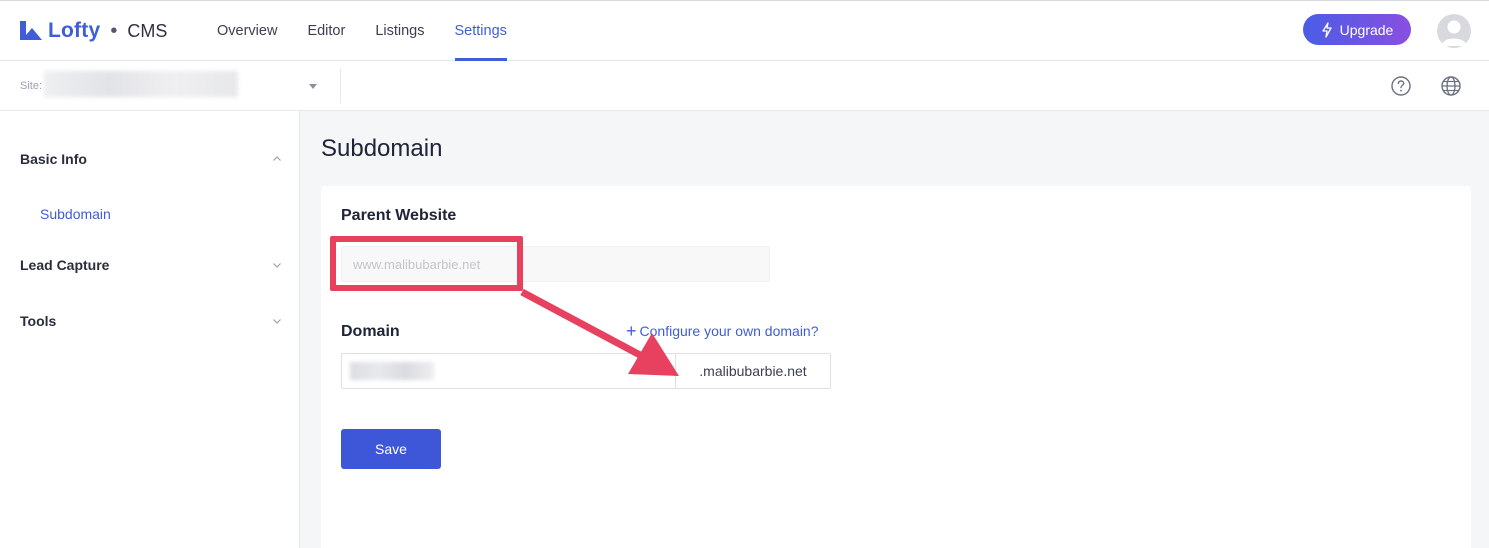 This screenshot has height=548, width=1489. I want to click on subdomain-input, so click(508, 371).